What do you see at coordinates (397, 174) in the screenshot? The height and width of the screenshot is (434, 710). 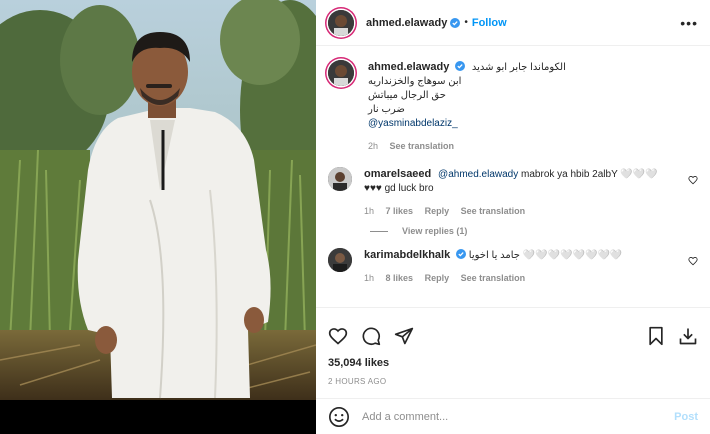 I see `comment-username: omarelsaeed` at bounding box center [397, 174].